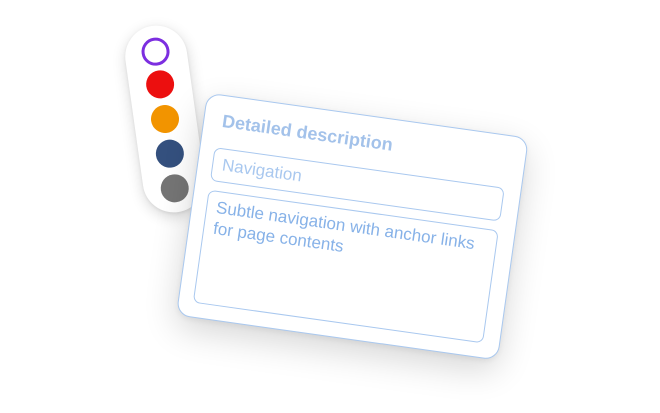  Describe the element at coordinates (155, 51) in the screenshot. I see `color-swatch-purple-selected` at that location.